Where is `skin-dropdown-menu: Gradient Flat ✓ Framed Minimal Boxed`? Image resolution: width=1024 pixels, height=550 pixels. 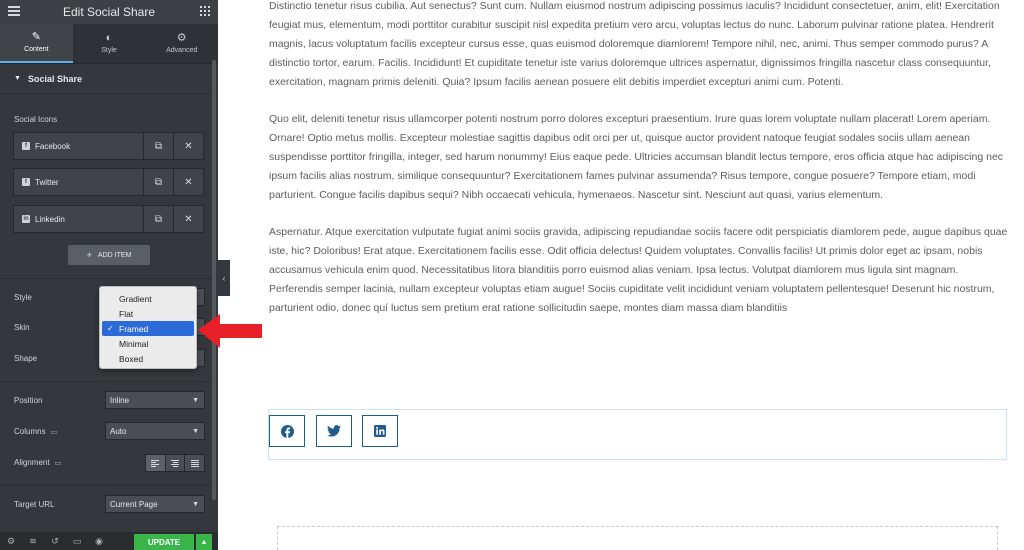
skin-dropdown-menu: Gradient Flat ✓ Framed Minimal Boxed is located at coordinates (148, 327).